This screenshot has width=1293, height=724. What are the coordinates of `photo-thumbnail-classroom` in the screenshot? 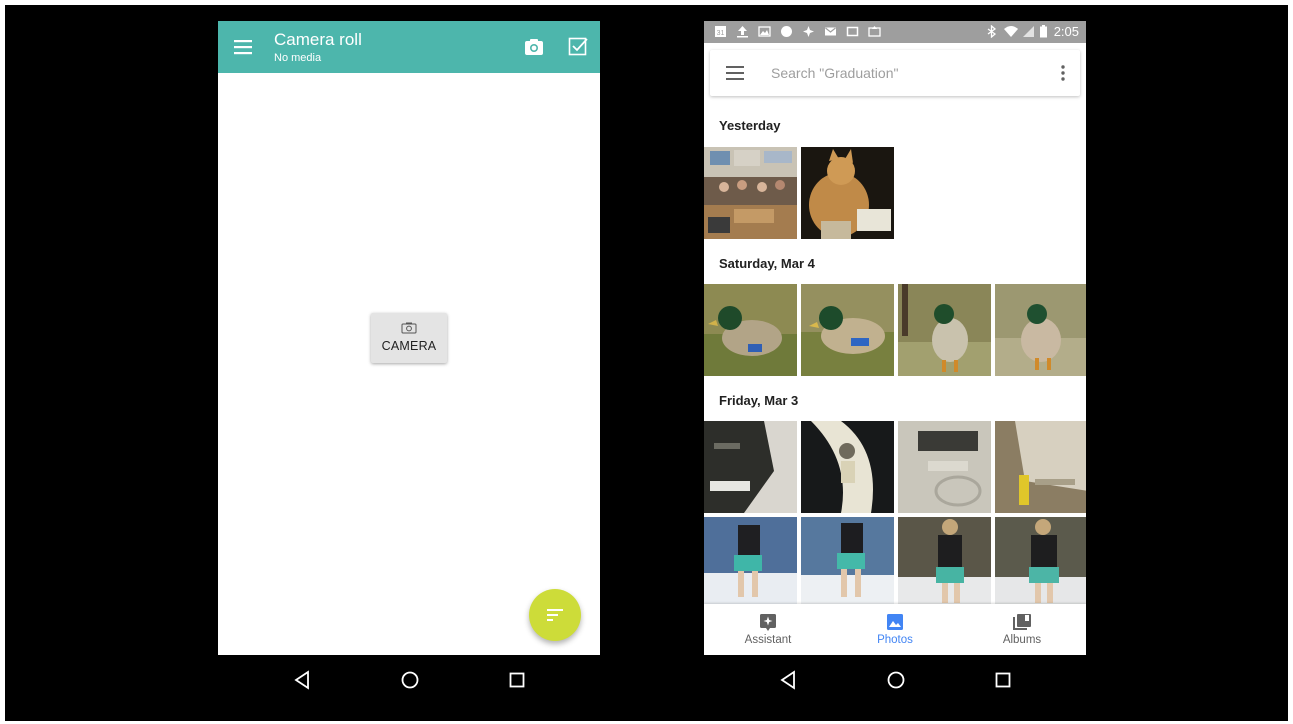 It's located at (750, 193).